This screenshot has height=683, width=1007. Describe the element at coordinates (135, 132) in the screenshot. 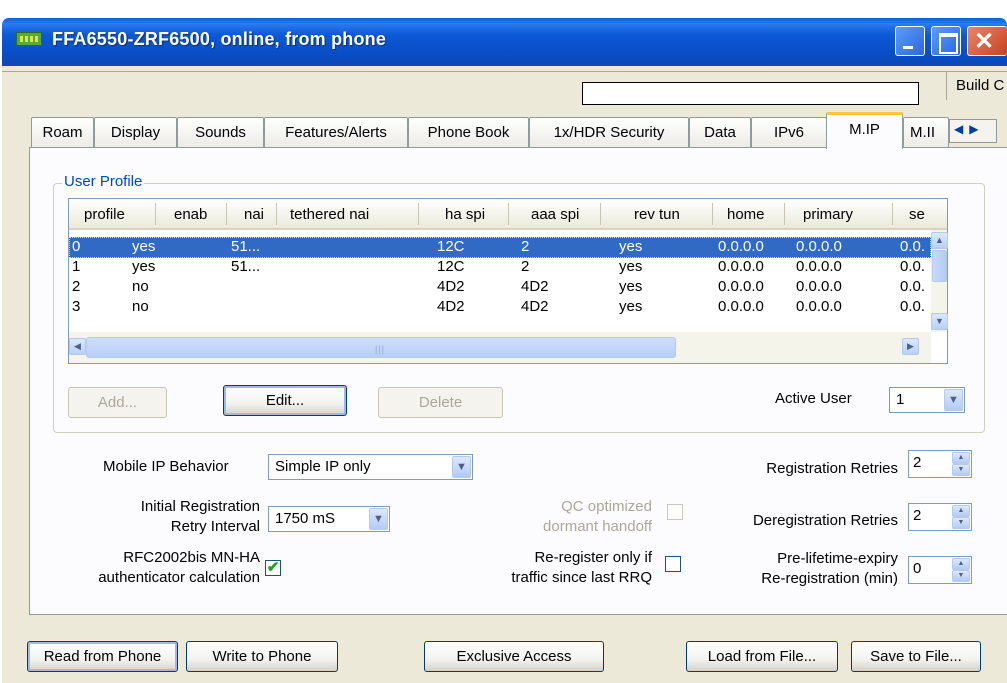

I see `tab-display: Display` at that location.